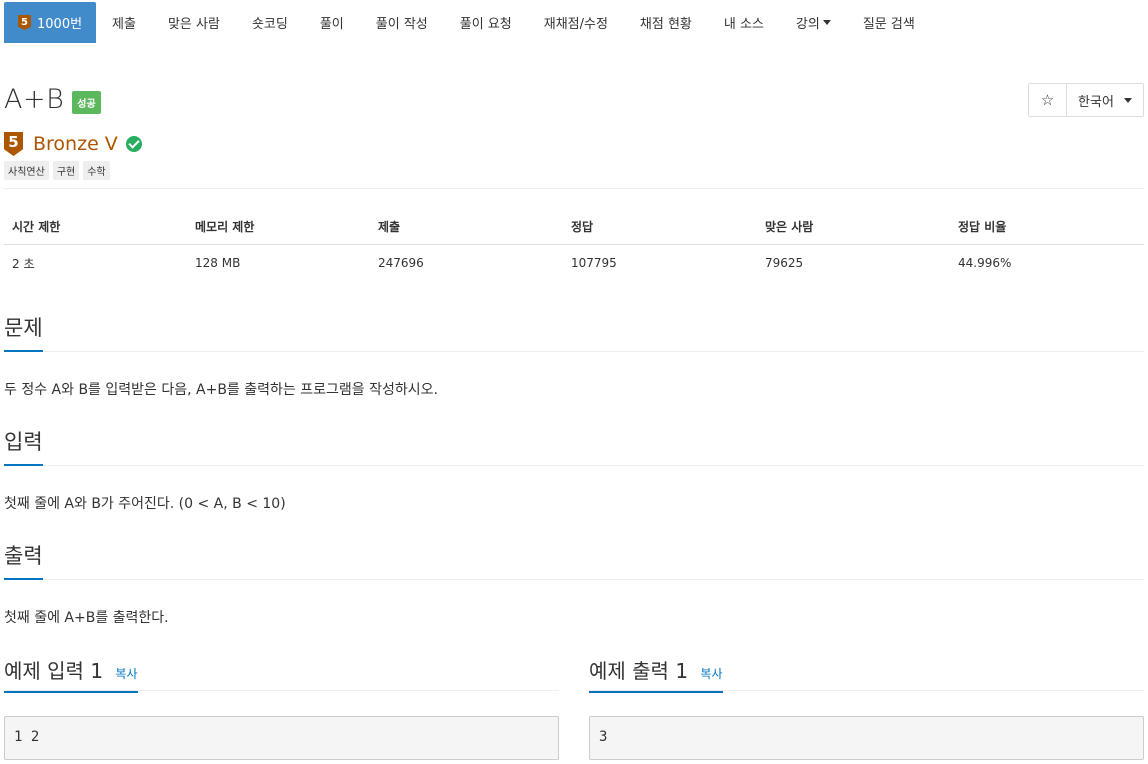 The width and height of the screenshot is (1148, 764). What do you see at coordinates (789, 227) in the screenshot?
I see `header-solved-users: 맞은 사람` at bounding box center [789, 227].